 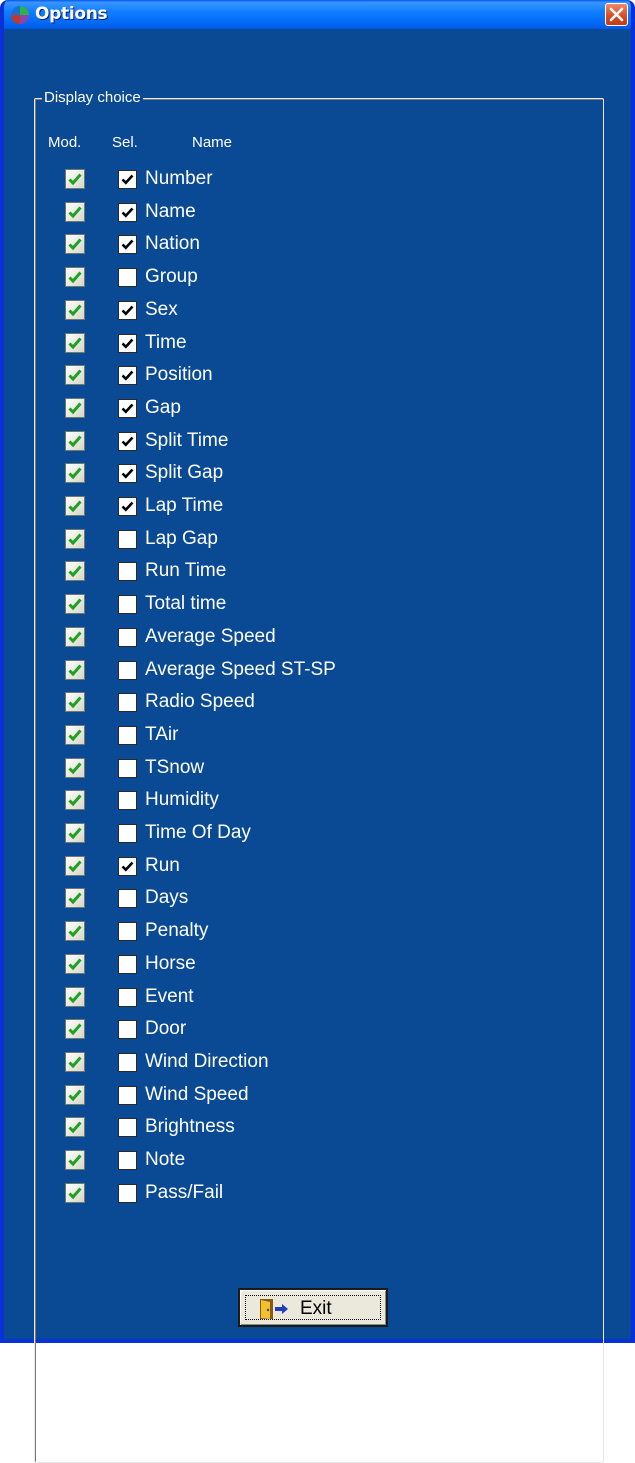 I want to click on field-row: Humidity, so click(x=300, y=803).